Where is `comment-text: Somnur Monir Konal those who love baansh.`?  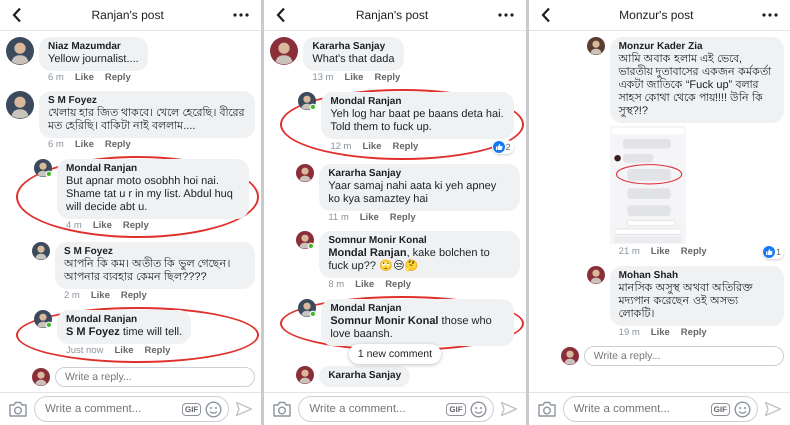 comment-text: Somnur Monir Konal those who love baansh. is located at coordinates (411, 328).